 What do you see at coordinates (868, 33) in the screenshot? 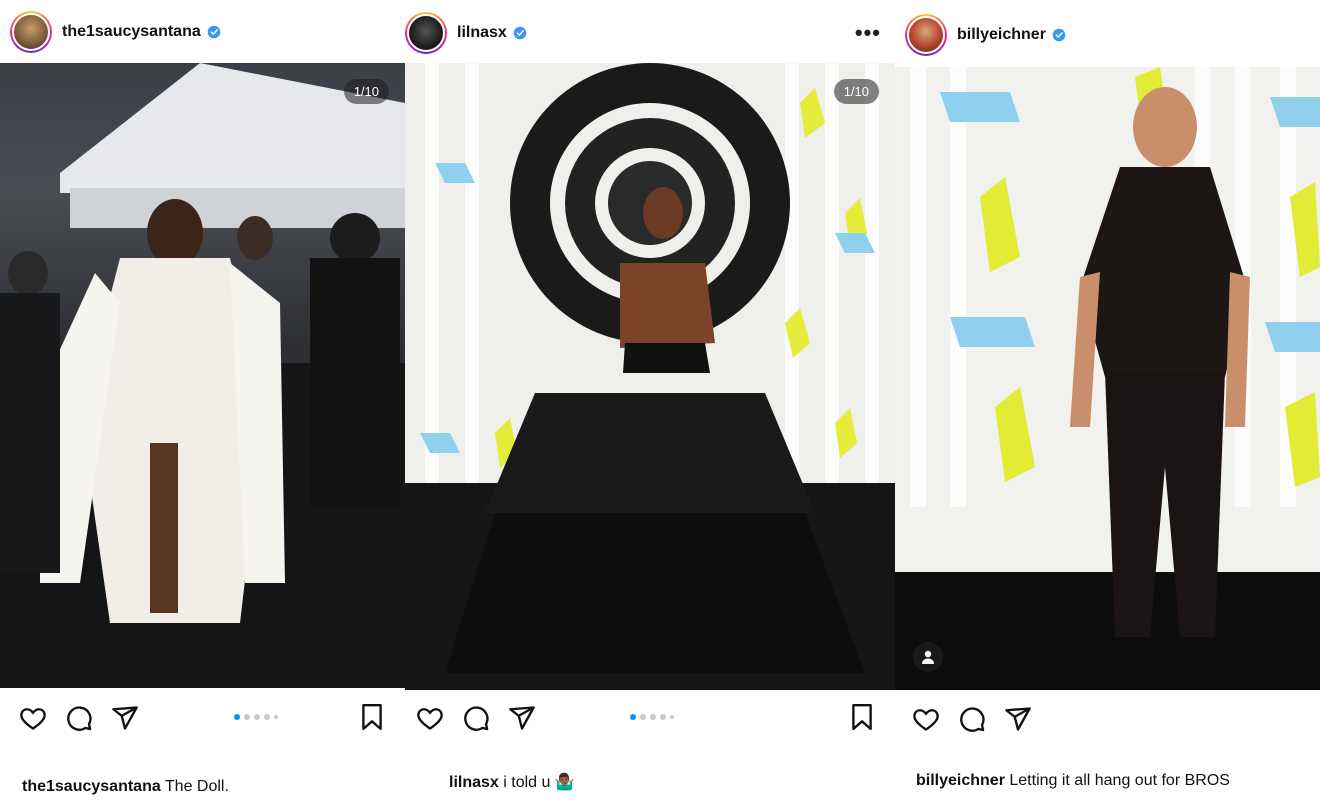
I see `more-options-button: •••` at bounding box center [868, 33].